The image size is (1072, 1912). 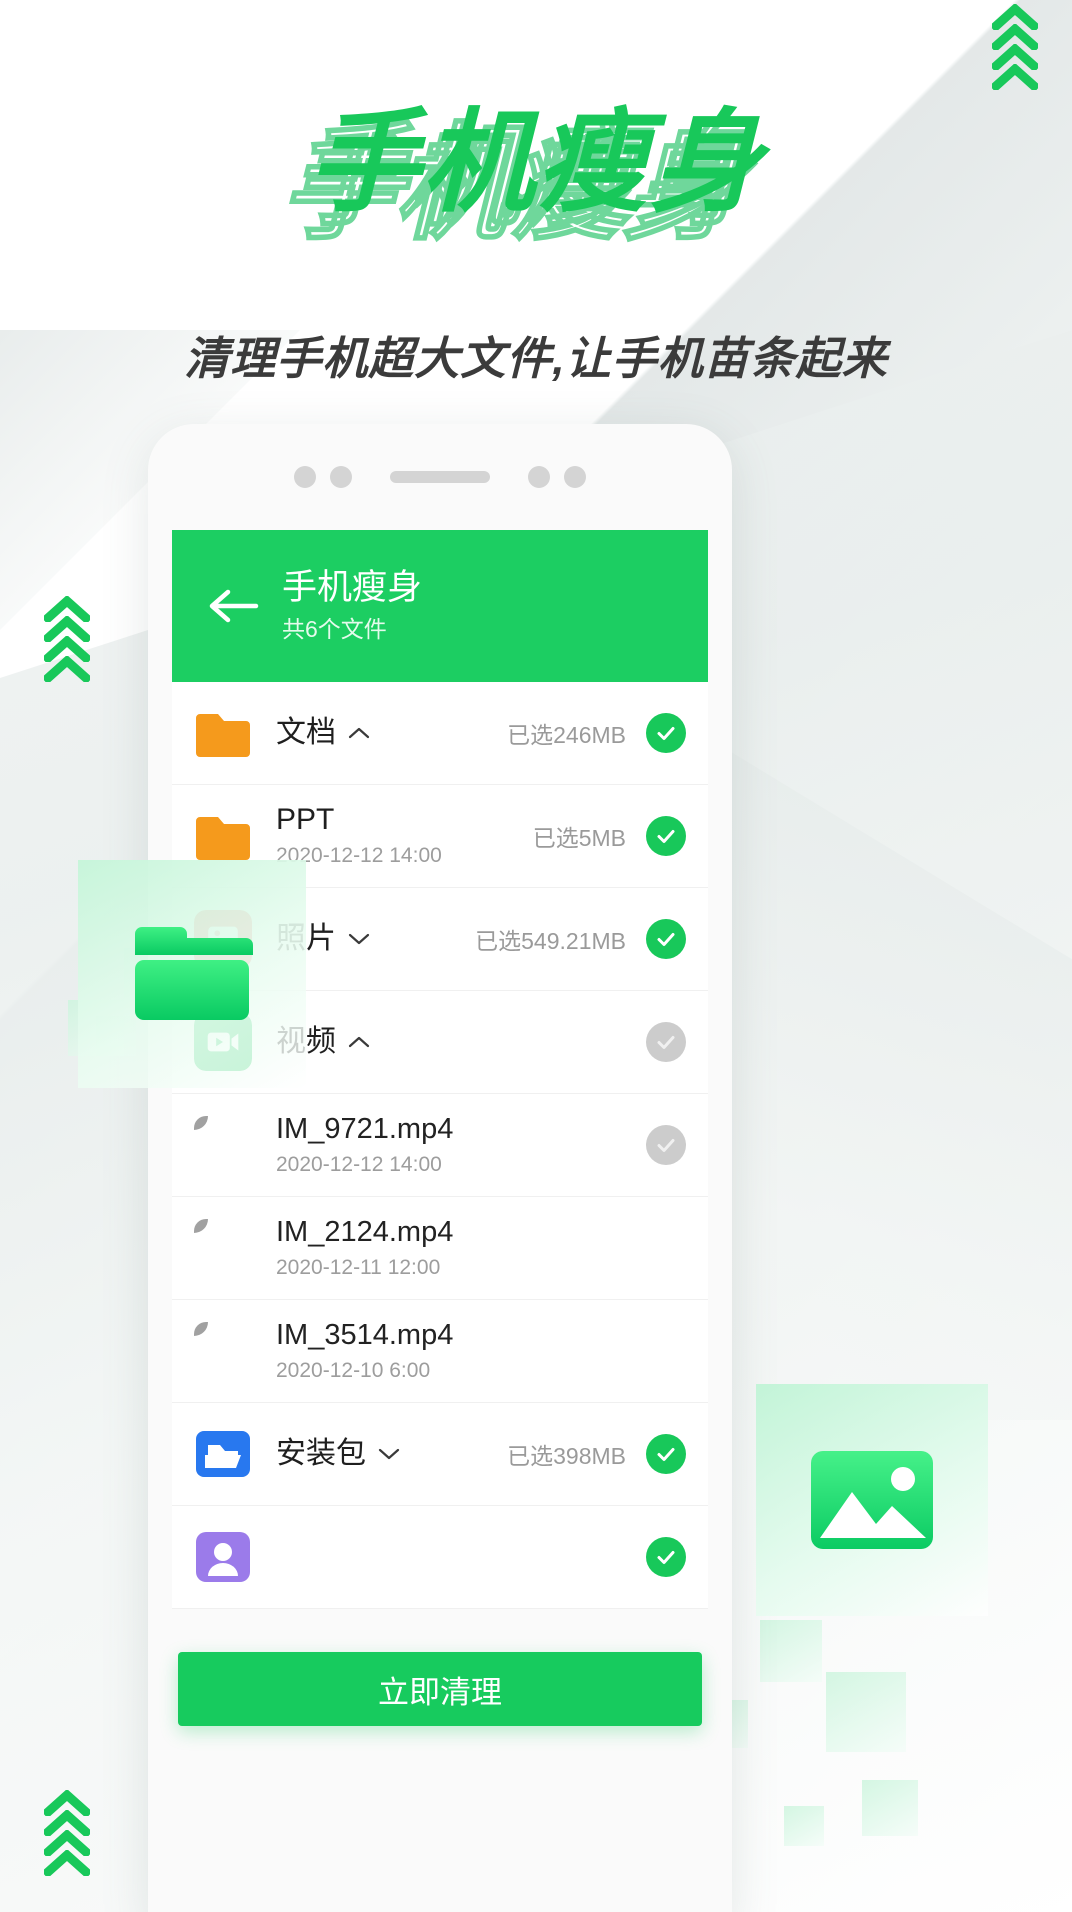 I want to click on hero-subtitle: 清理手机超大文件,让手机苗条起来, so click(x=536, y=358).